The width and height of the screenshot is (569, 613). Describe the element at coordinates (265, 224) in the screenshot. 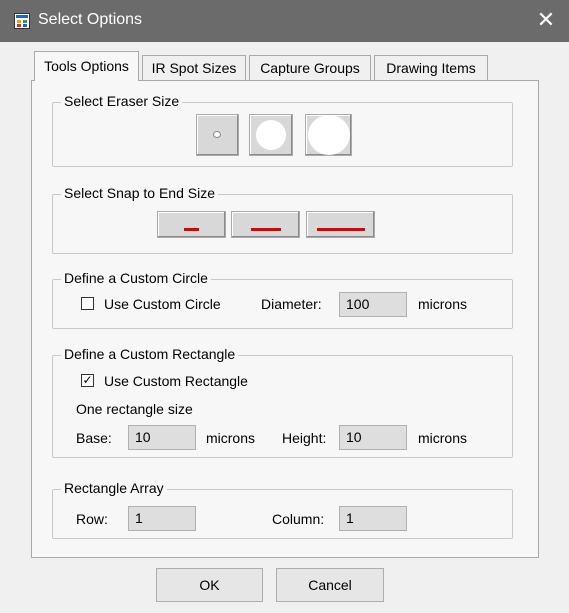

I see `snap-medium-button` at that location.